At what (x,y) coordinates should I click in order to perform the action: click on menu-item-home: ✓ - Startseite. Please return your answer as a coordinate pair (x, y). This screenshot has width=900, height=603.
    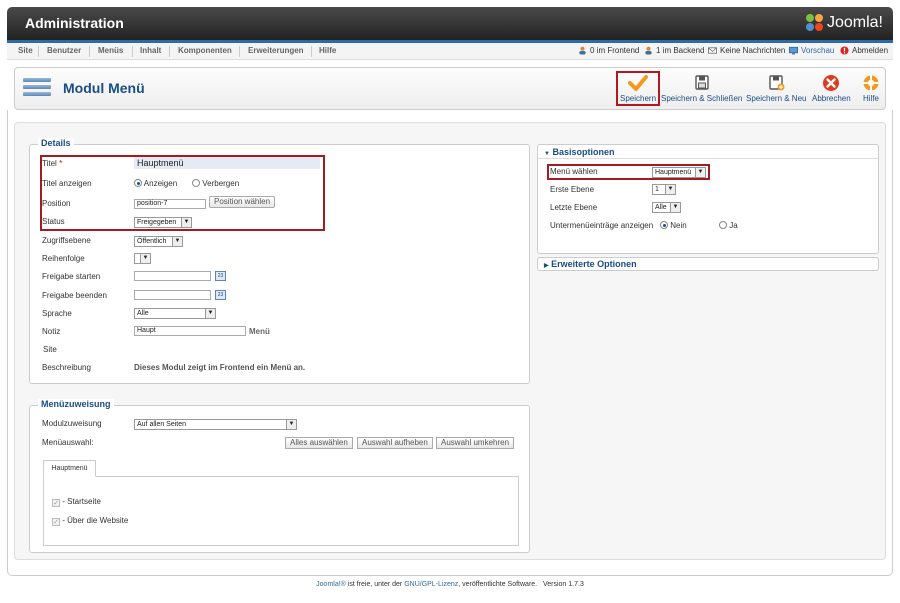
    Looking at the image, I should click on (76, 502).